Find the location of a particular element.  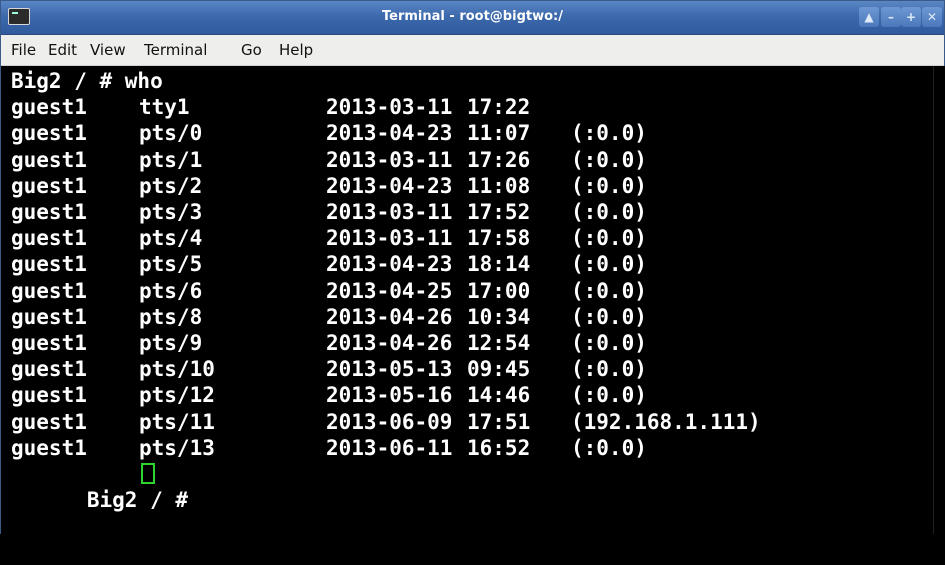

tty-cell: pts/2 is located at coordinates (171, 185).